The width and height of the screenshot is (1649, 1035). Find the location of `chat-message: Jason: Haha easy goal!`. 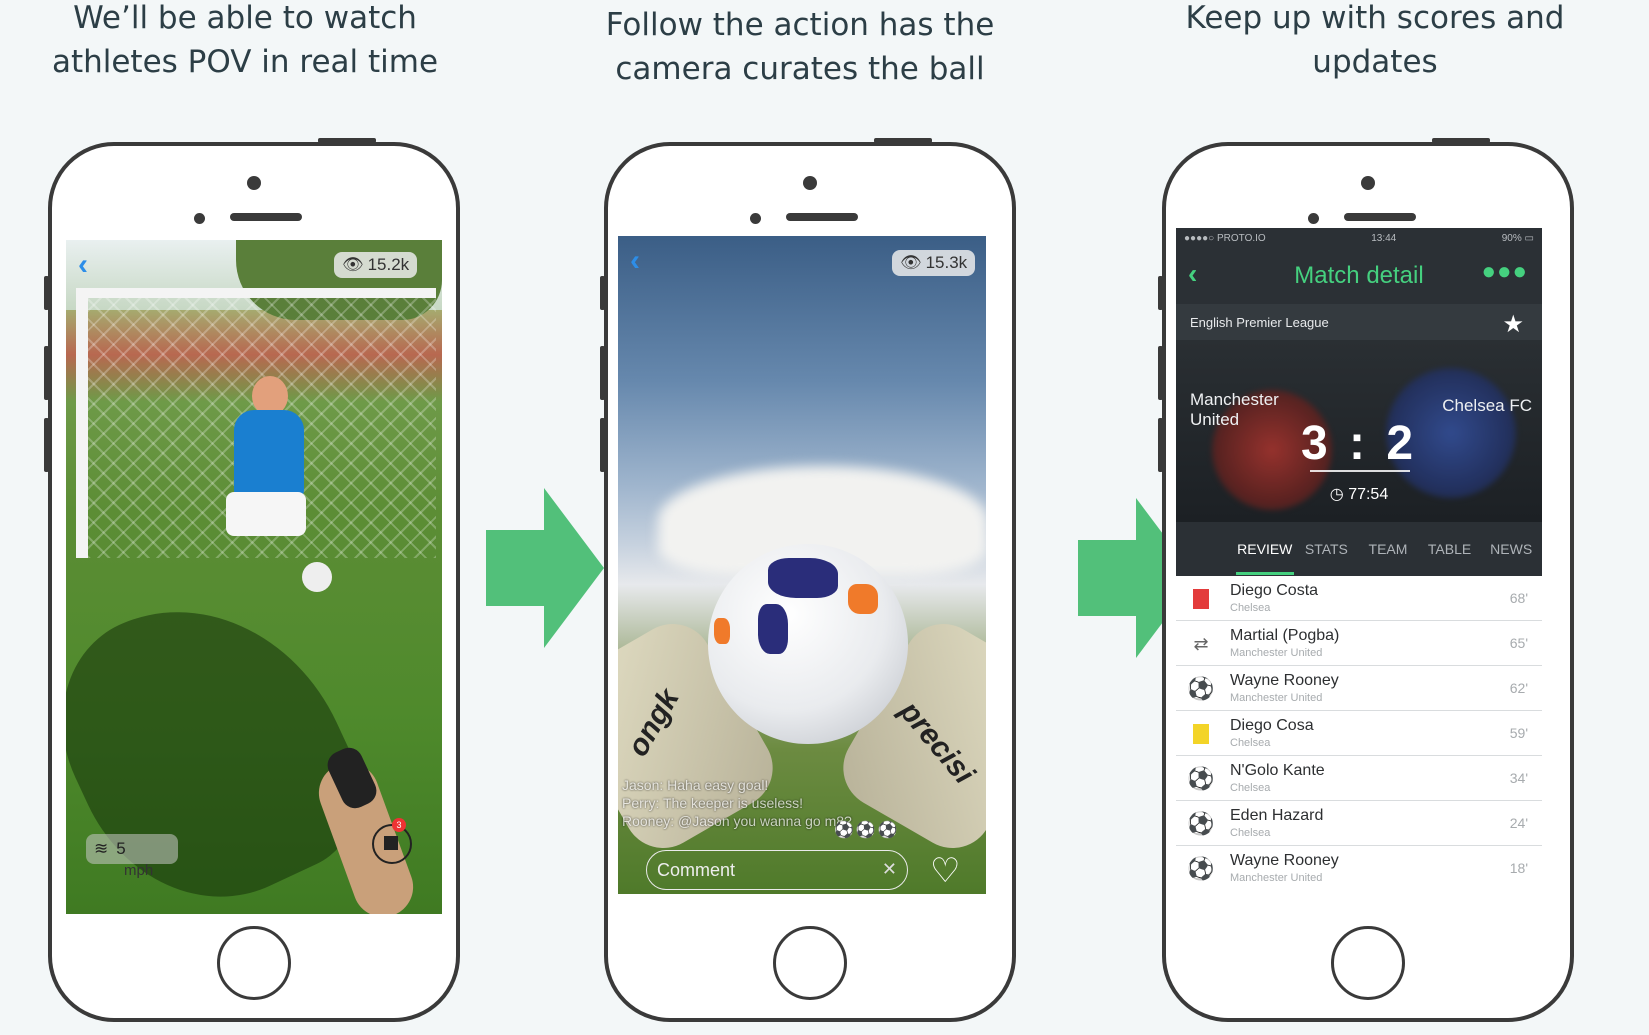

chat-message: Jason: Haha easy goal! is located at coordinates (695, 785).